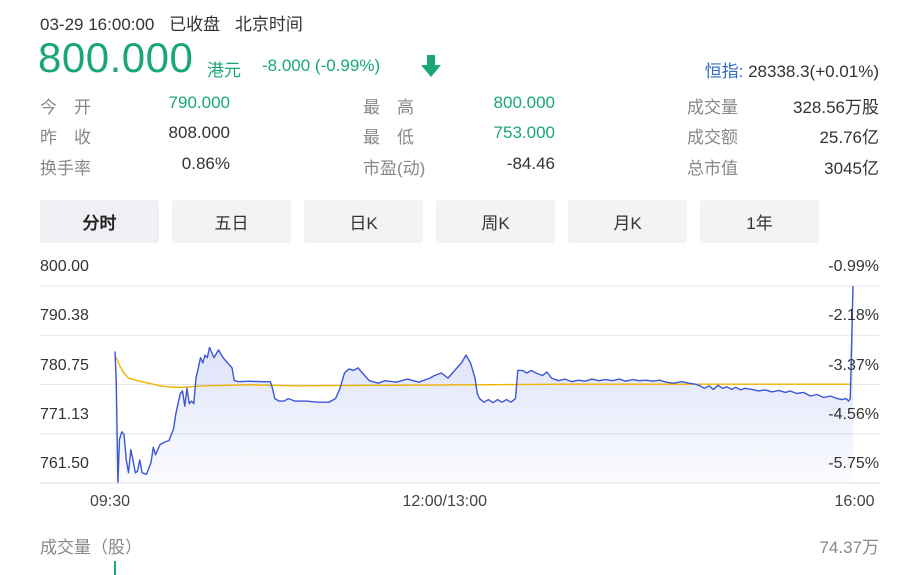 This screenshot has height=575, width=907. I want to click on y-axis-pct-label: -4.56%, so click(853, 414).